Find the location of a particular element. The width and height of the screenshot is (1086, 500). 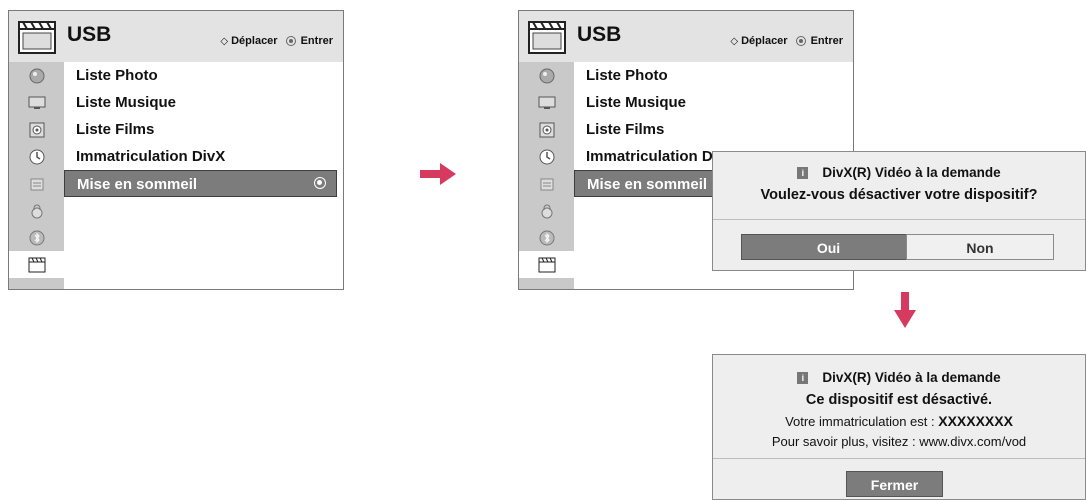

registration-line: Votre immatriculation est : XXXXXXXX is located at coordinates (899, 421).